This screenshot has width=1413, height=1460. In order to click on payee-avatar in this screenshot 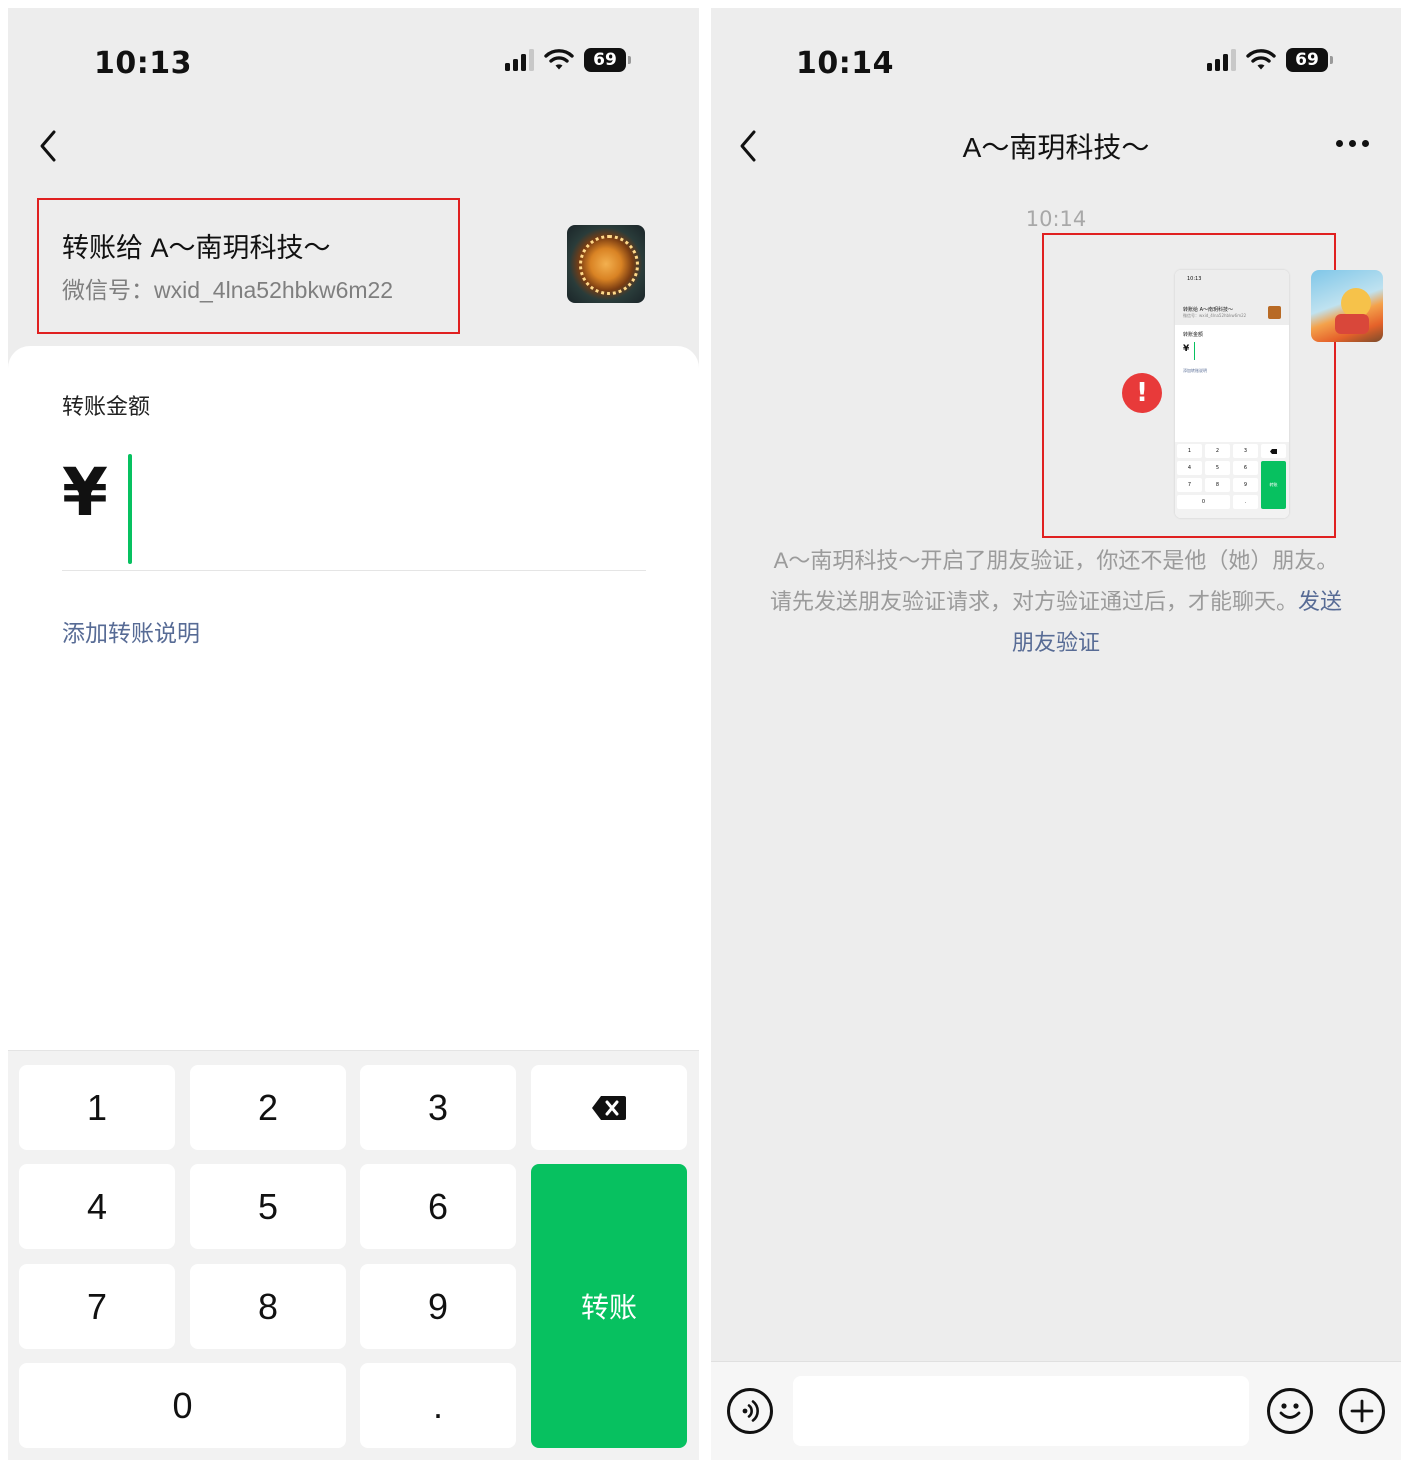, I will do `click(606, 264)`.